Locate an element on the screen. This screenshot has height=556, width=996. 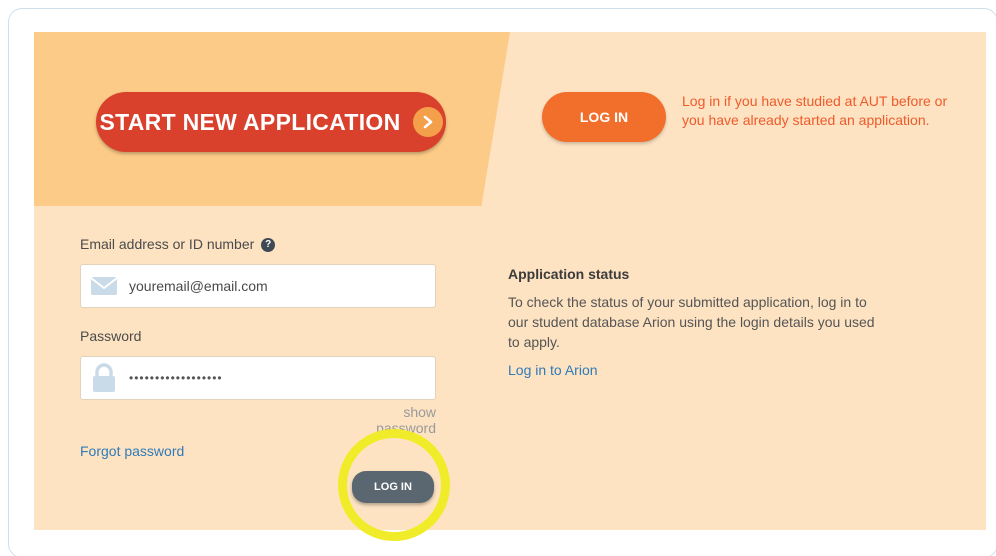
password-value: •••••••••••••••••• is located at coordinates (176, 378).